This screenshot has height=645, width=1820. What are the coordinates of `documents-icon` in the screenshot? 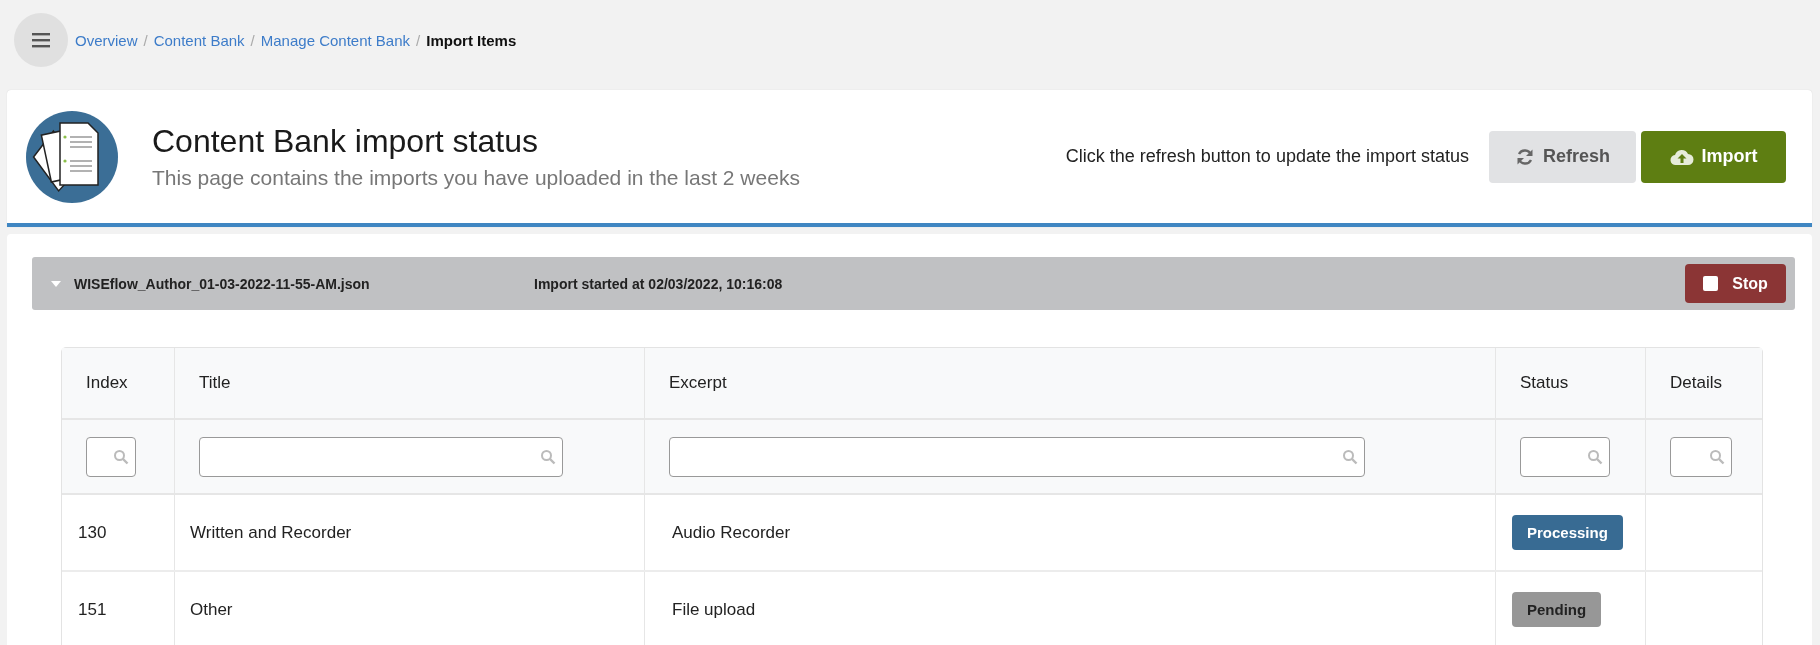 It's located at (72, 156).